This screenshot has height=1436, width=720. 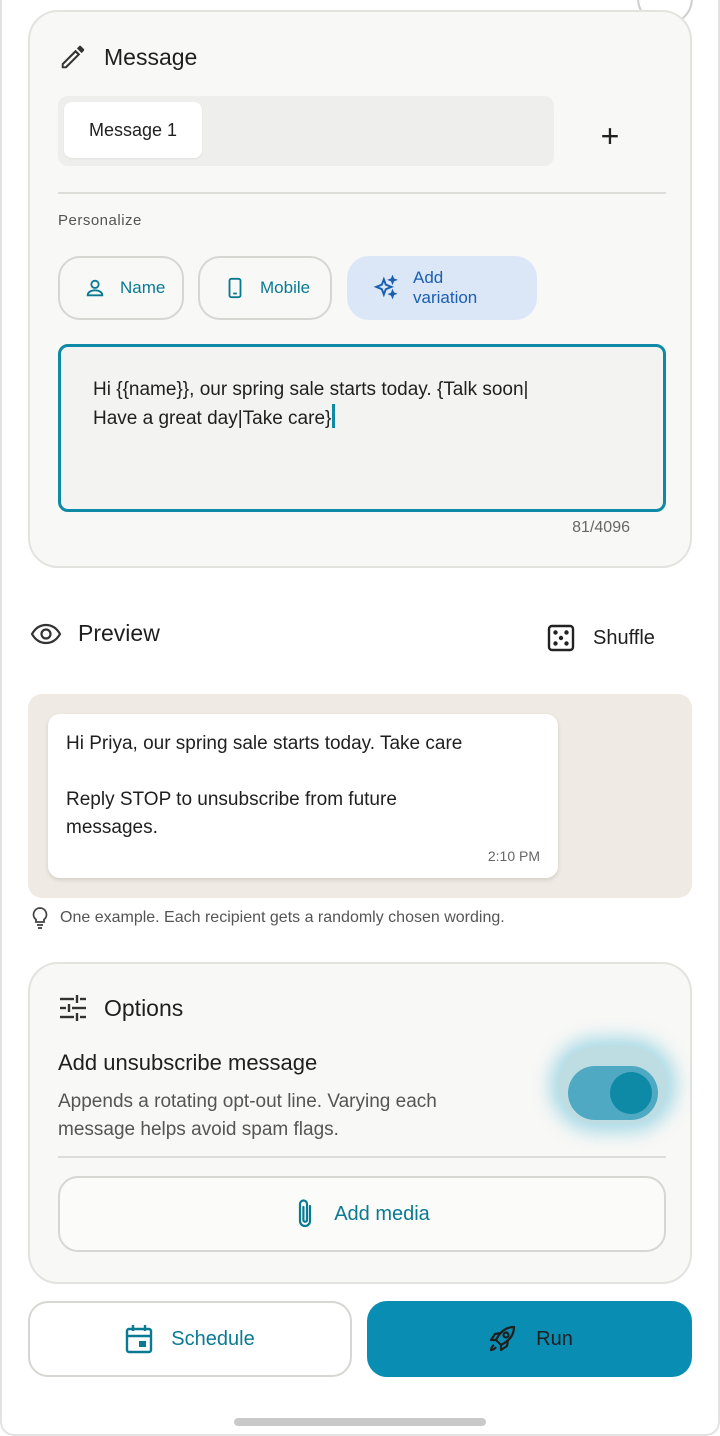 I want to click on shuffle-label: Shuffle, so click(x=624, y=637).